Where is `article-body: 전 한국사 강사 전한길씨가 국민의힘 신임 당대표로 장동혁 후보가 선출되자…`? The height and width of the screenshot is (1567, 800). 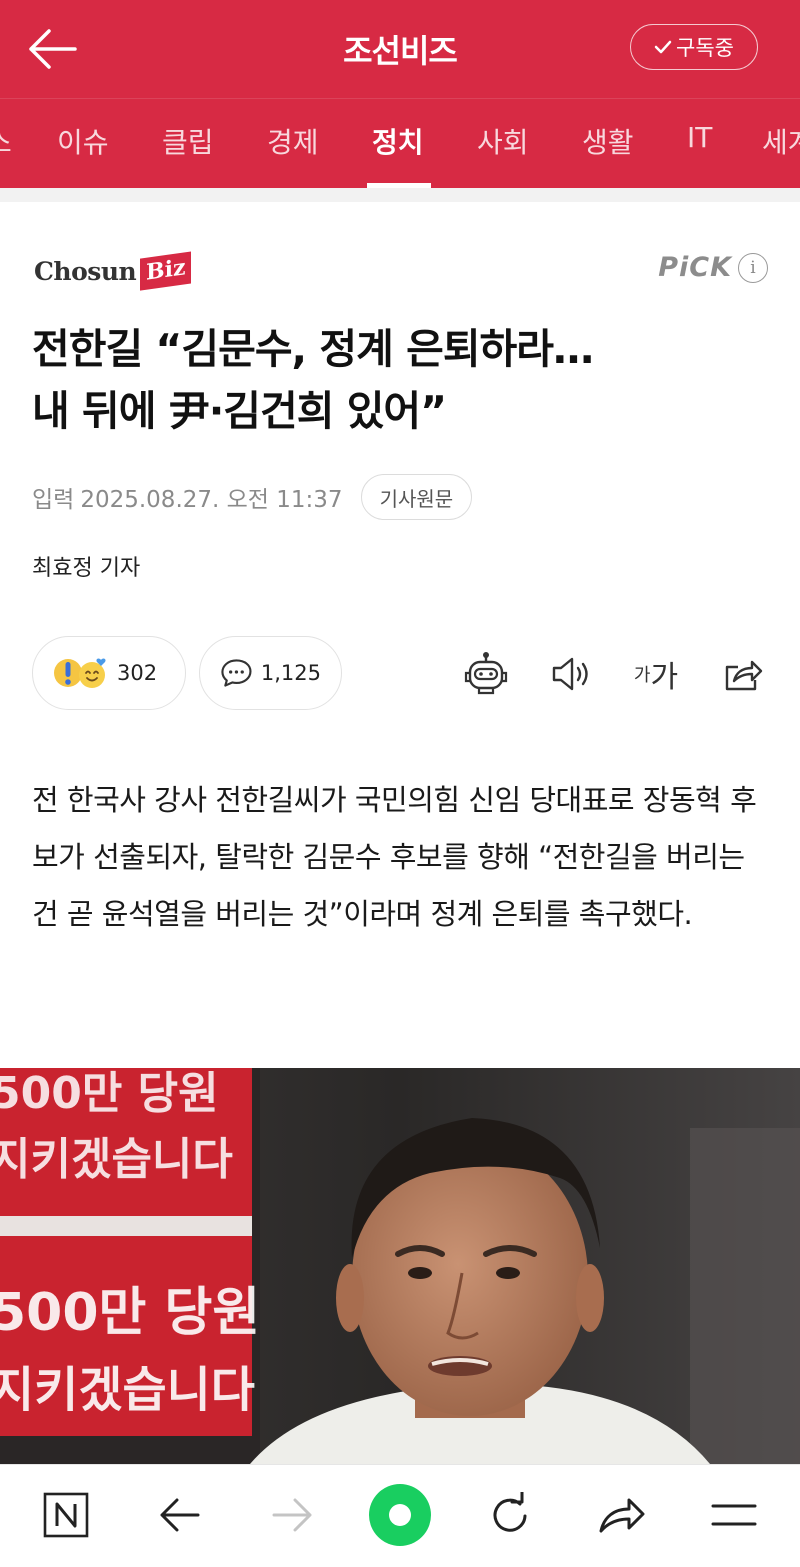 article-body: 전 한국사 강사 전한길씨가 국민의힘 신임 당대표로 장동혁 후보가 선출되자… is located at coordinates (394, 857).